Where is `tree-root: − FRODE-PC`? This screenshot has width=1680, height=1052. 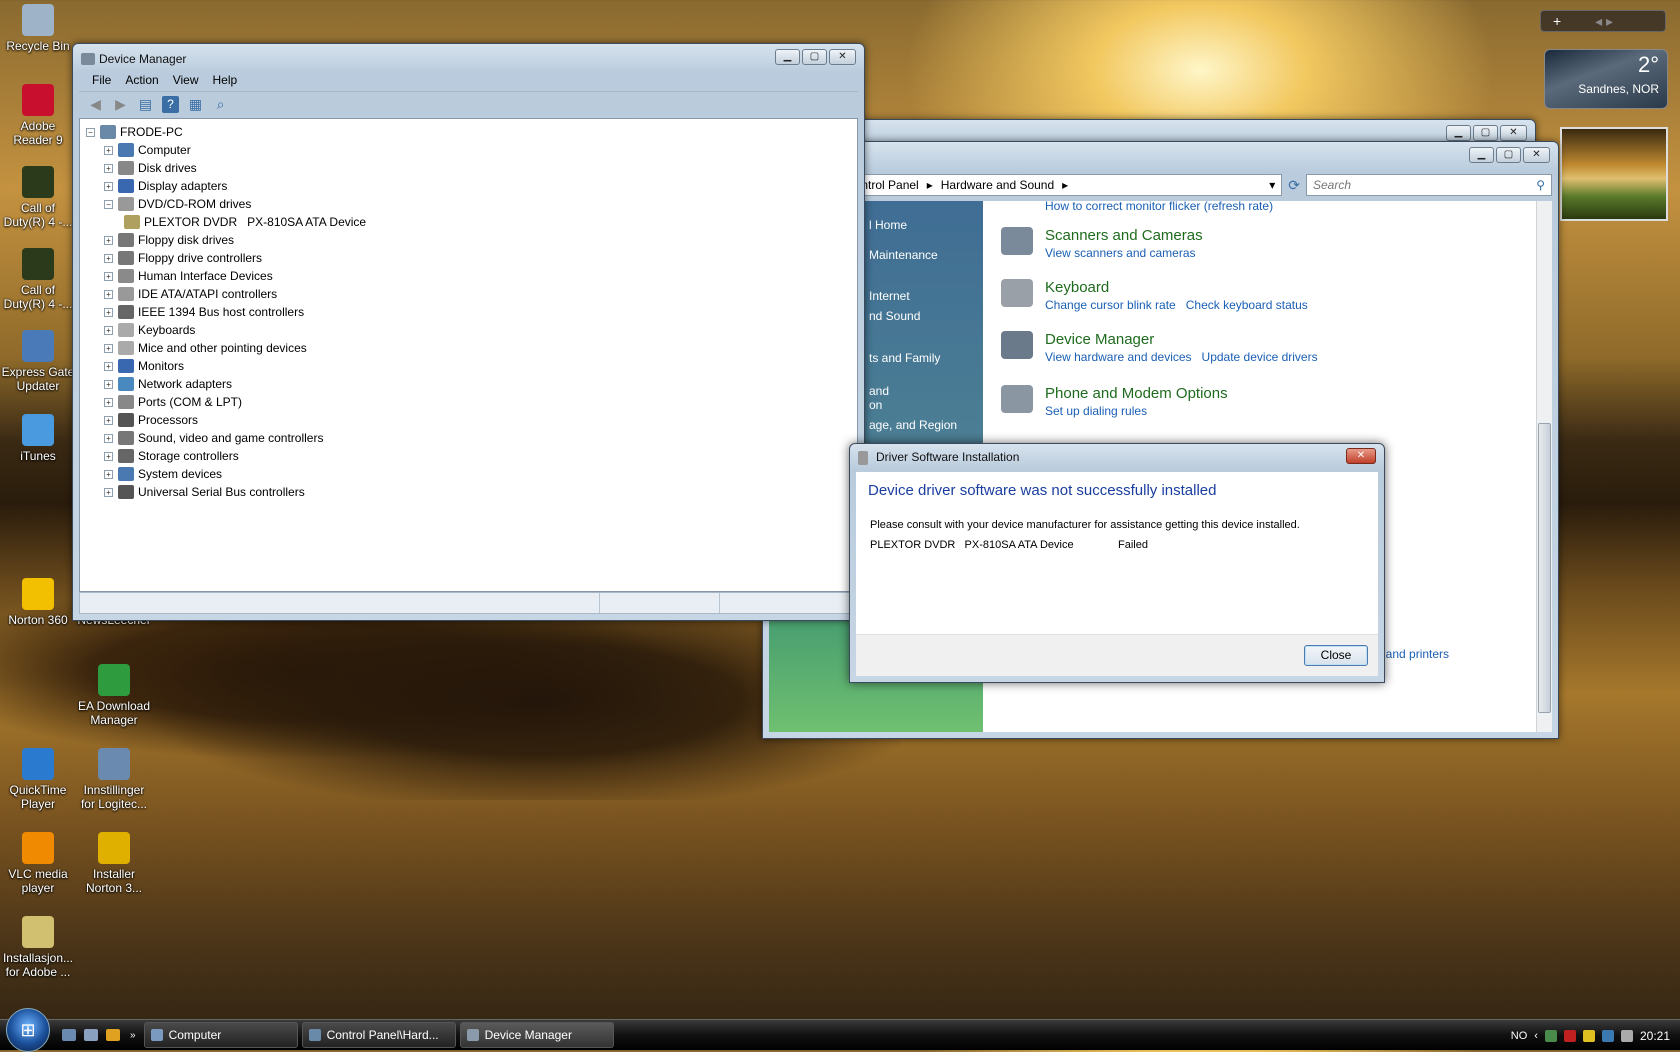
tree-root: − FRODE-PC is located at coordinates (471, 132).